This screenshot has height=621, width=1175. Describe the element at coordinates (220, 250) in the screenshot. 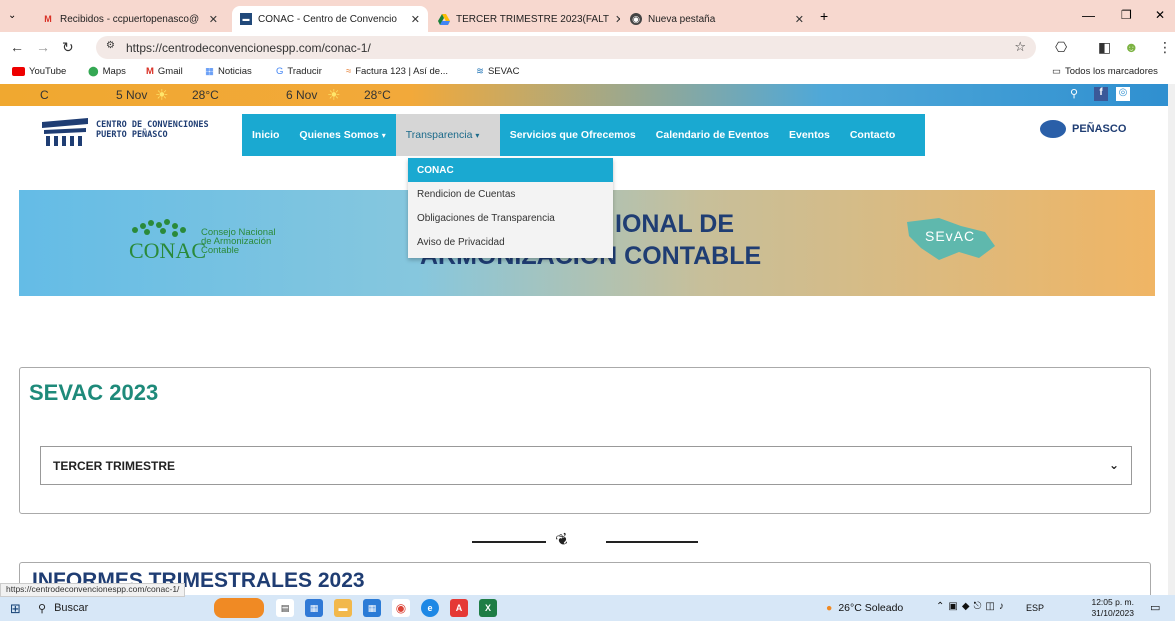

I see `conac-sub-line: Contable` at that location.